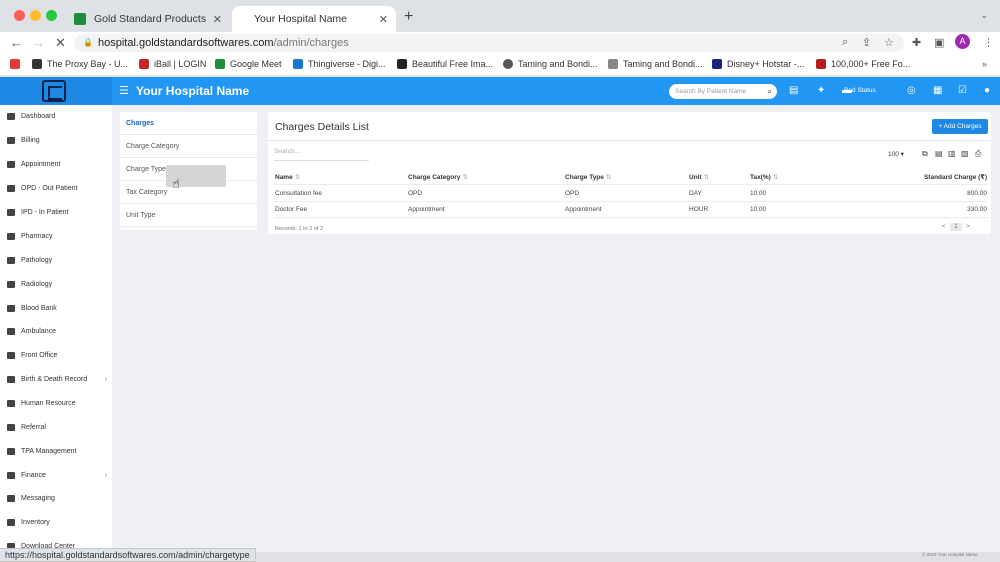  I want to click on sidebar-item-referral: Referral, so click(57, 427).